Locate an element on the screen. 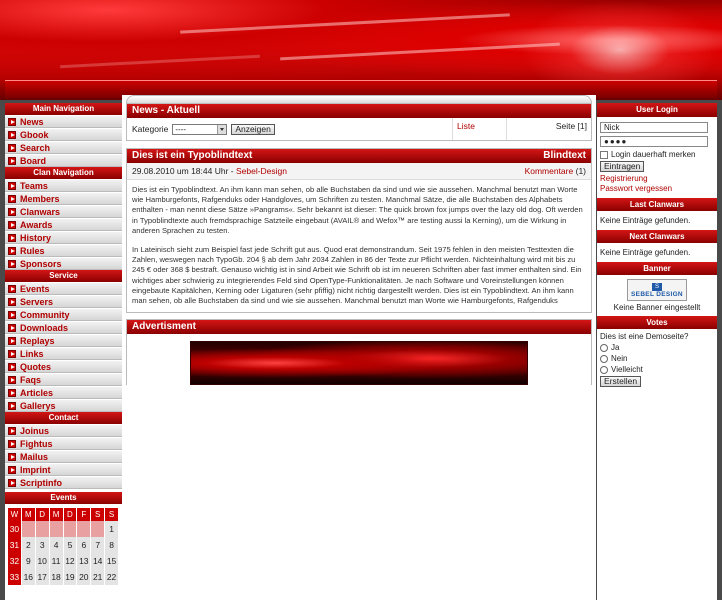 The width and height of the screenshot is (722, 600). vote-question: Dies ist eine Demoseite? is located at coordinates (644, 336).